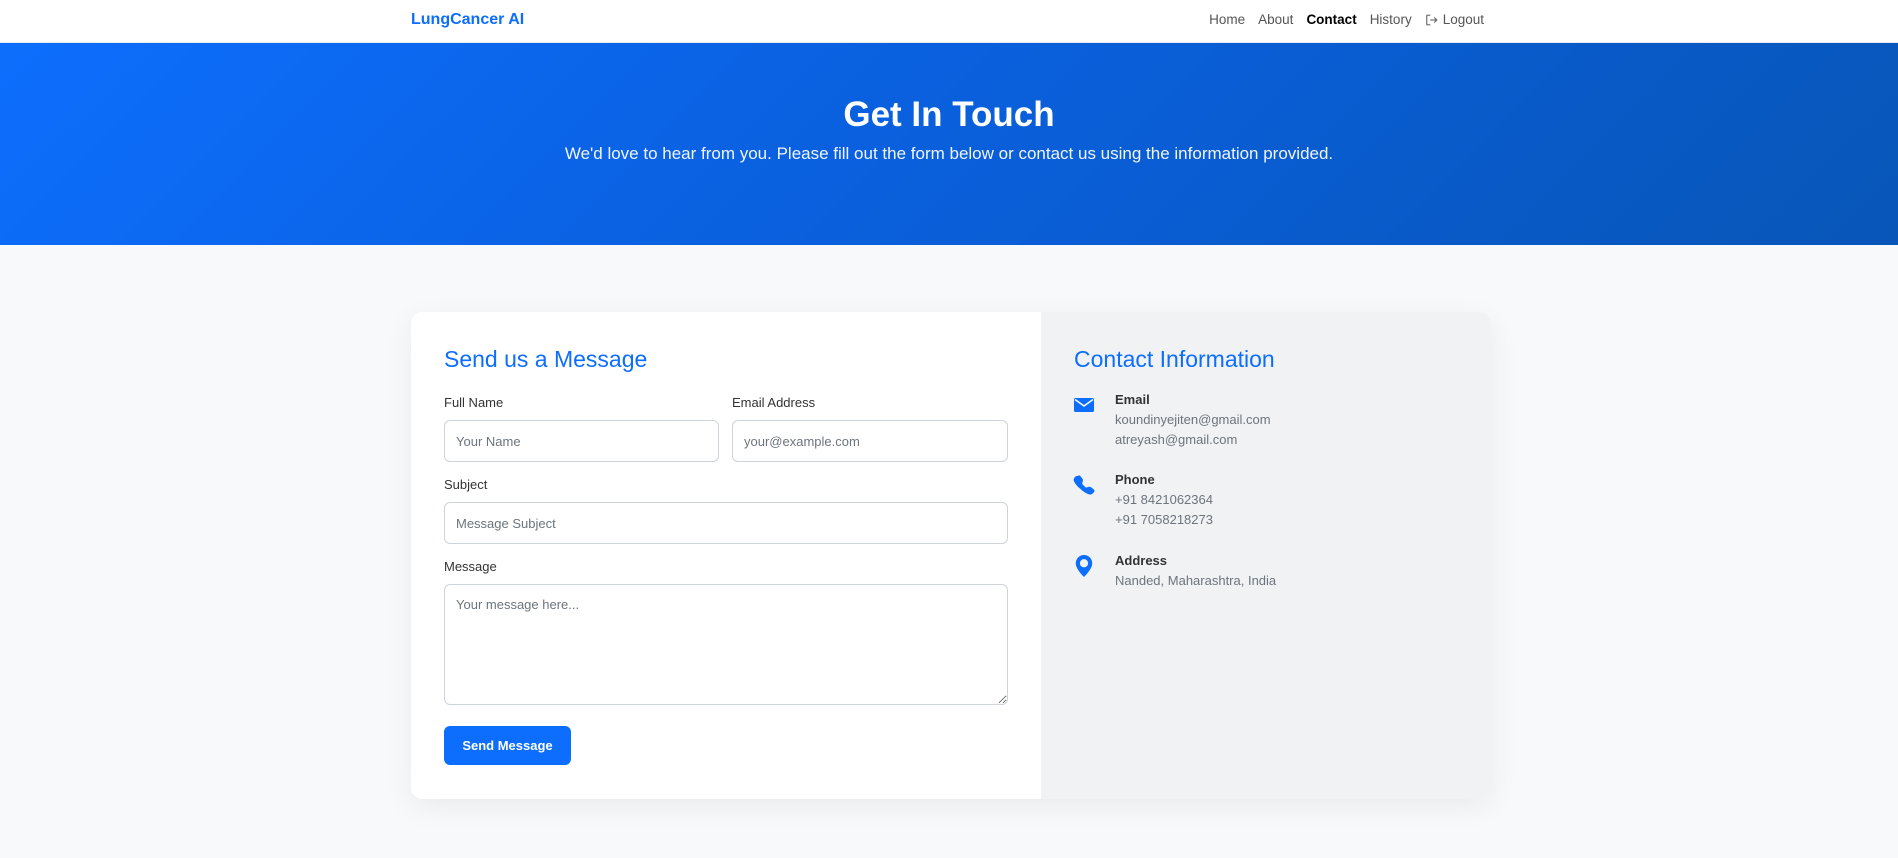 Image resolution: width=1898 pixels, height=858 pixels. Describe the element at coordinates (466, 484) in the screenshot. I see `subject-label: Subject` at that location.